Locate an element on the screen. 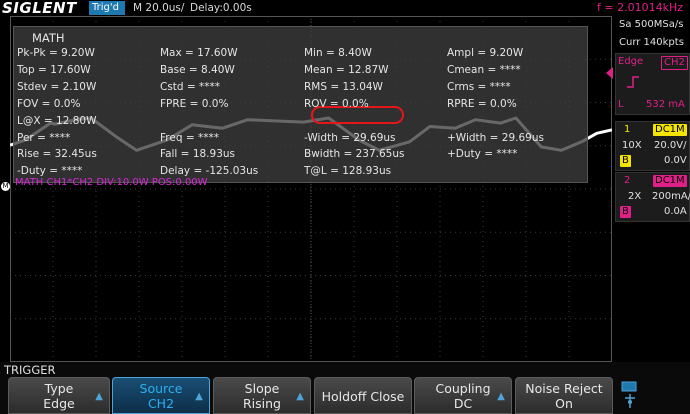 This screenshot has height=414, width=690. ch2-info-box: 2 DC1M 2X 200mA/ B 0.0A is located at coordinates (652, 197).